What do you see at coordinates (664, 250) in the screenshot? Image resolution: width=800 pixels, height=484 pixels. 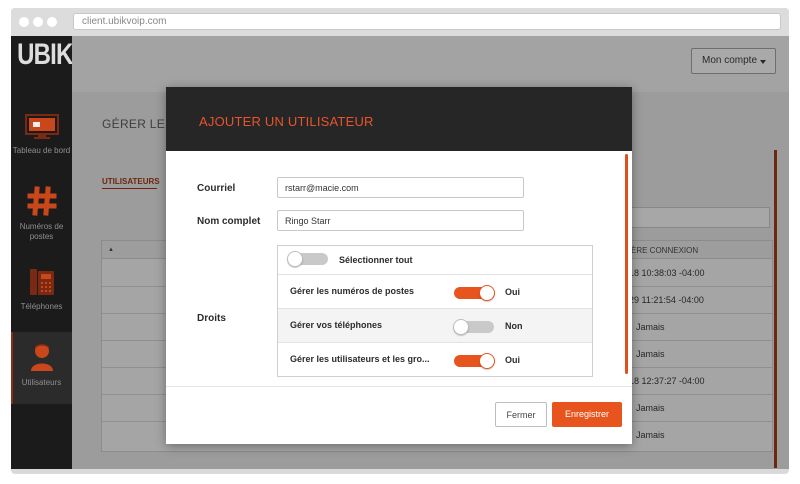 I see `column-header-last-login: ÈRE CONNEXION` at bounding box center [664, 250].